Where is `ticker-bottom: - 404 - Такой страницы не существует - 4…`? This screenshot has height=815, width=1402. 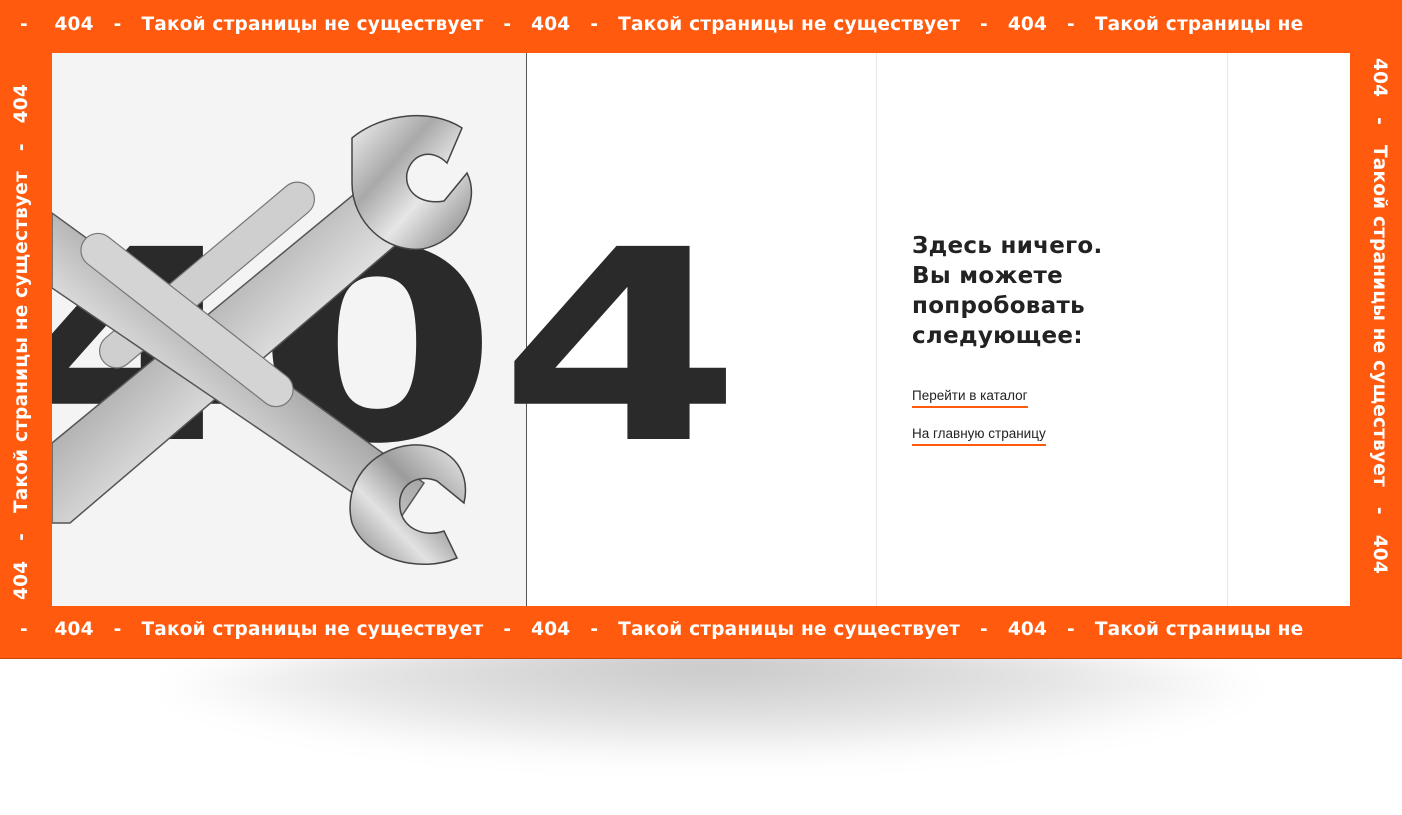
ticker-bottom: - 404 - Такой страницы не существует - 4… is located at coordinates (701, 630).